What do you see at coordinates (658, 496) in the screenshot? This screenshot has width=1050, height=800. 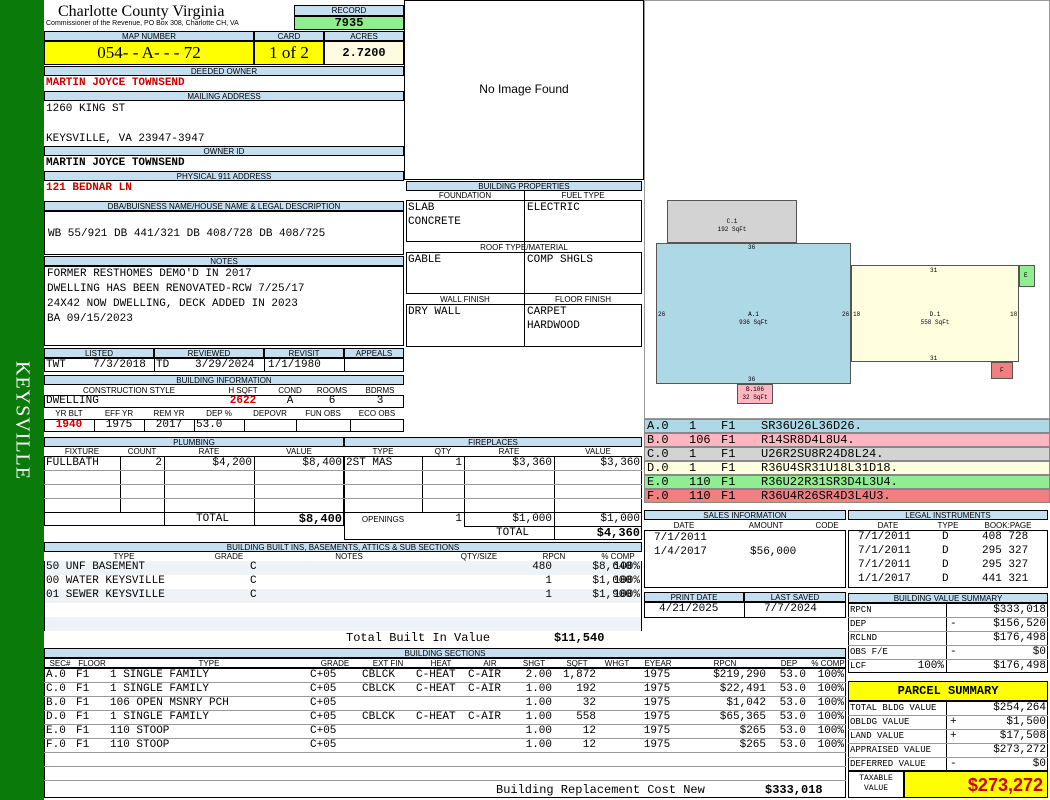 I see `sketch-code-code: F.0` at bounding box center [658, 496].